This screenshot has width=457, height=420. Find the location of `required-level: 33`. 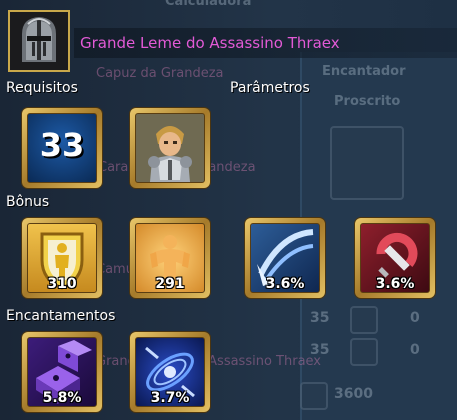

required-level: 33 is located at coordinates (62, 145).